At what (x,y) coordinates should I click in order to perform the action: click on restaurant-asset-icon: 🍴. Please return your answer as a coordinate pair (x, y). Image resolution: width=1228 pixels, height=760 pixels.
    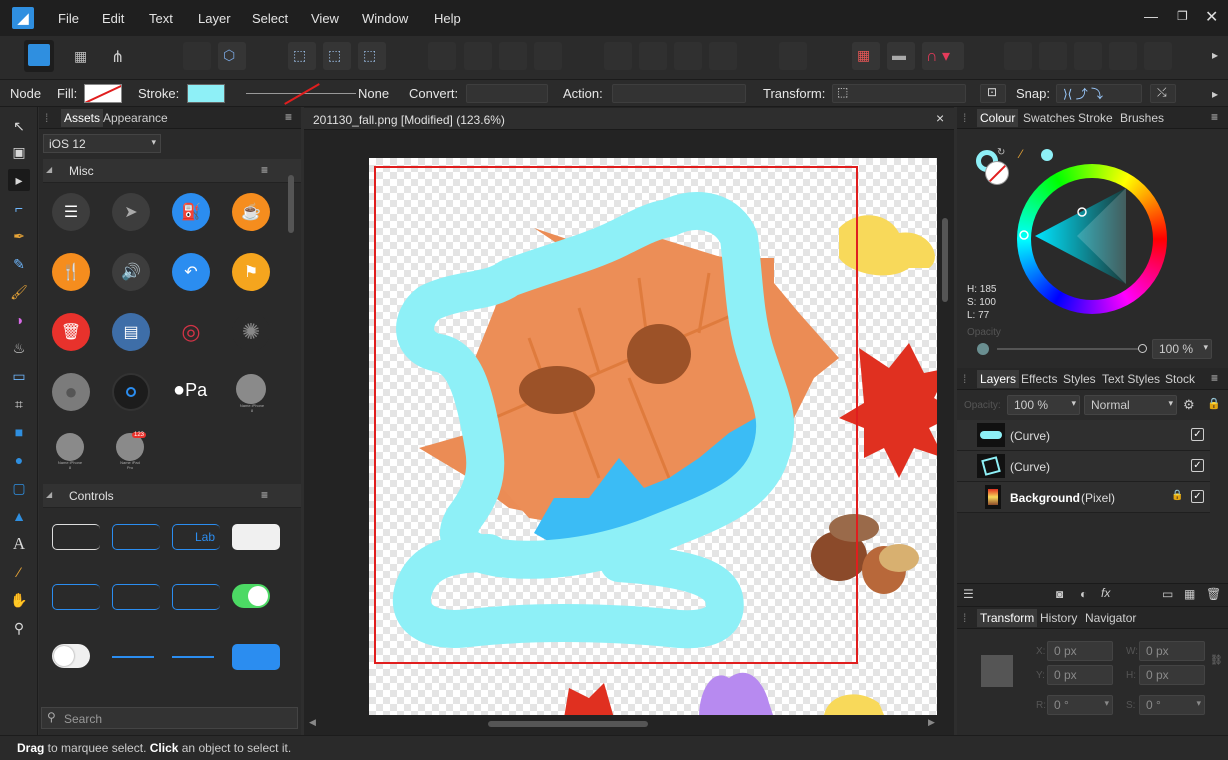
    Looking at the image, I should click on (71, 272).